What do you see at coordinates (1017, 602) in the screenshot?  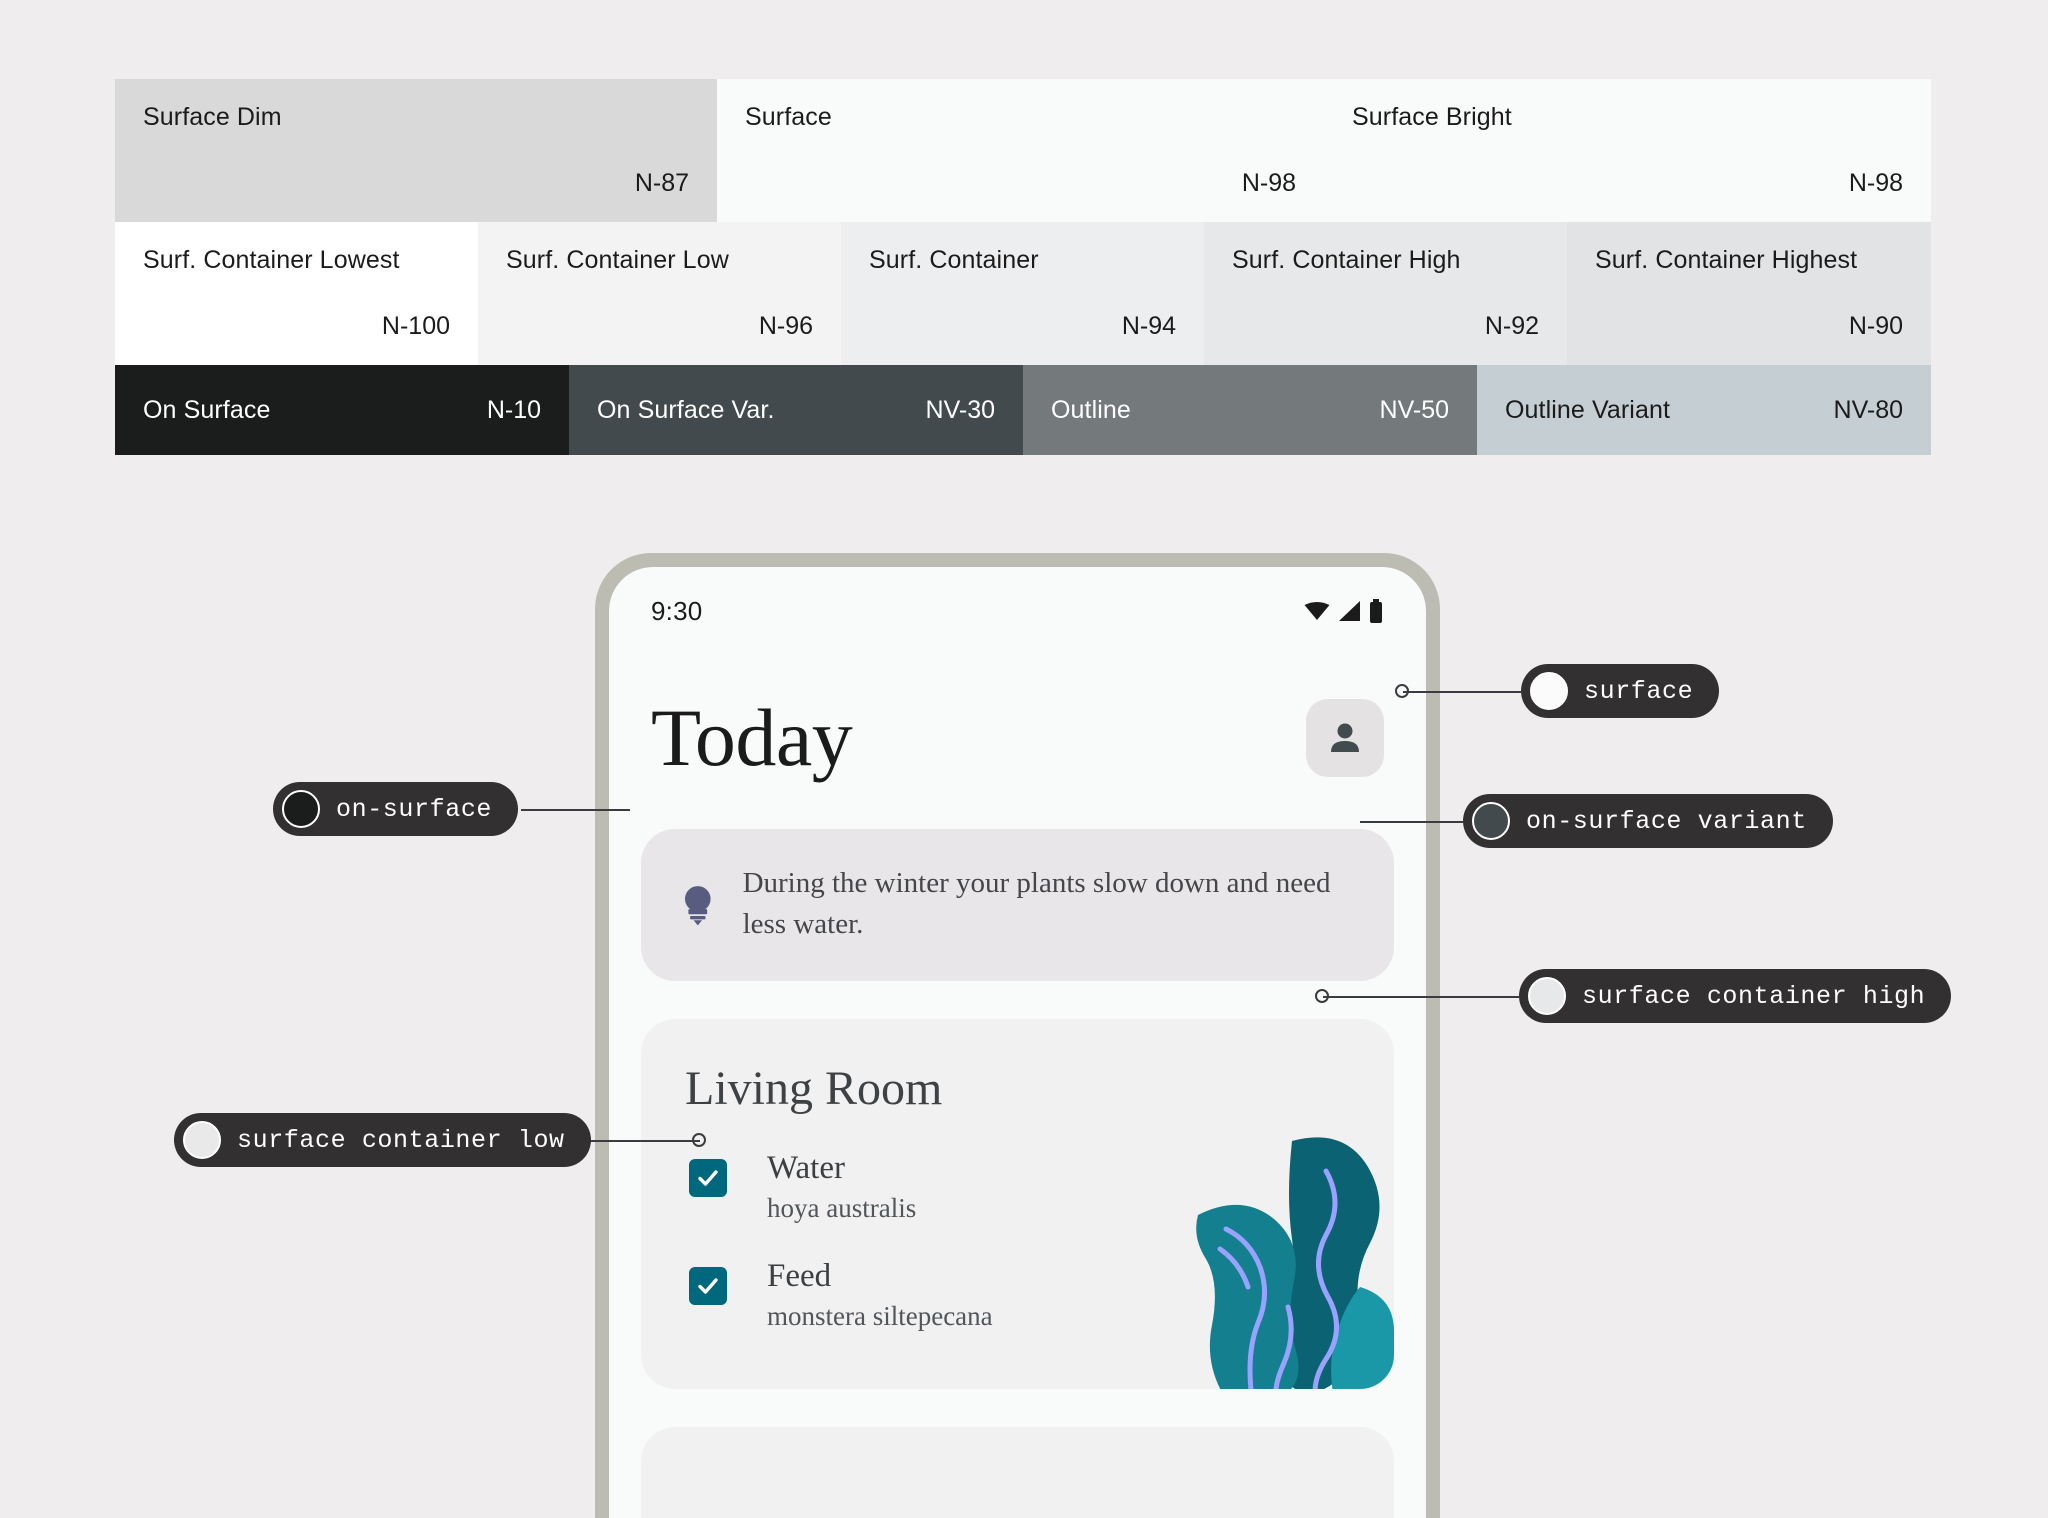 I see `status-bar: 9:30` at bounding box center [1017, 602].